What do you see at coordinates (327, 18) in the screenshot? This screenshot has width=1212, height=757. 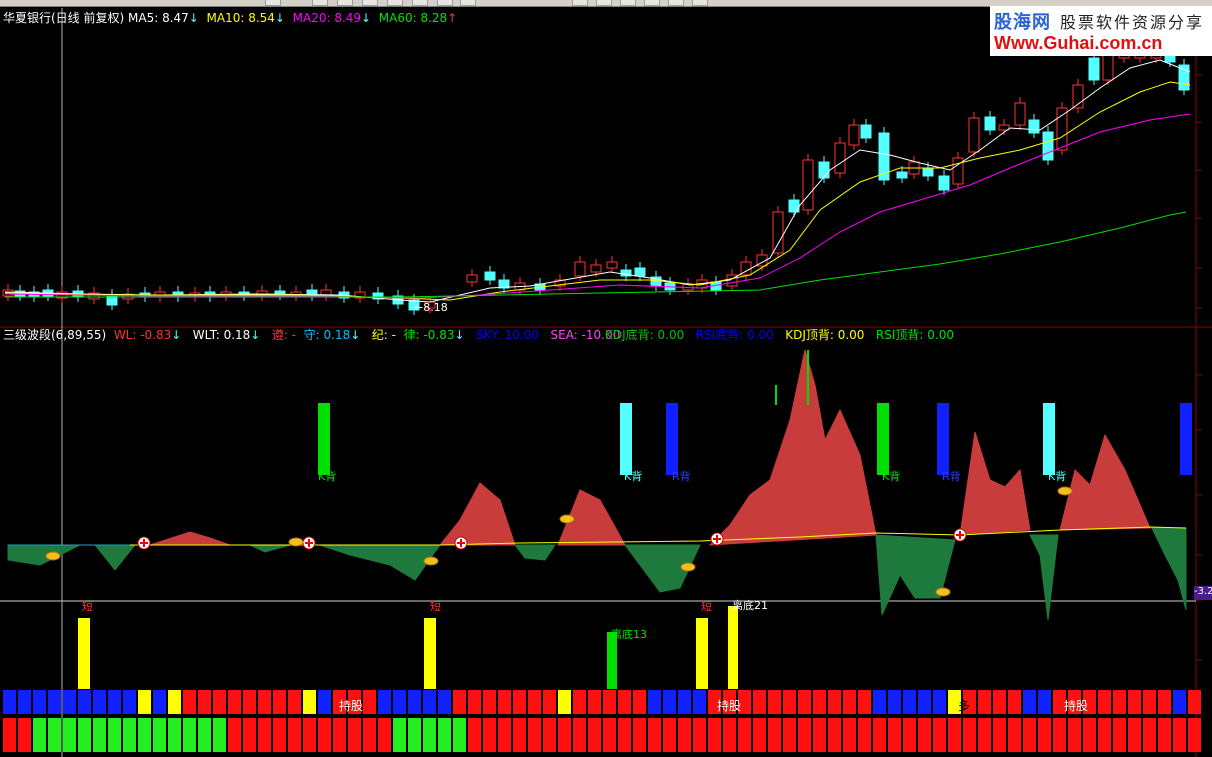 I see `ma20-value: MA20: 8.49` at bounding box center [327, 18].